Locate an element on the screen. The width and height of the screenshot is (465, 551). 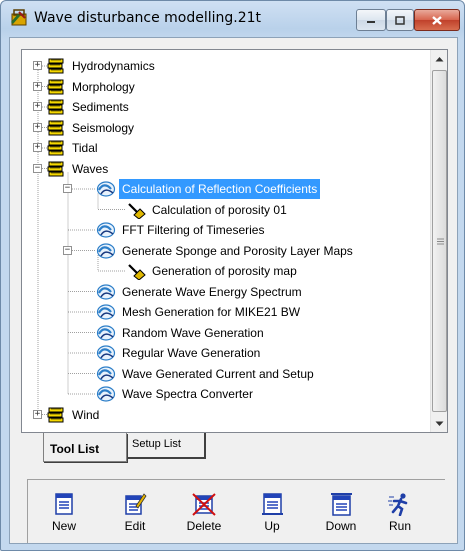
tree-category: + Morphology is located at coordinates (225, 87).